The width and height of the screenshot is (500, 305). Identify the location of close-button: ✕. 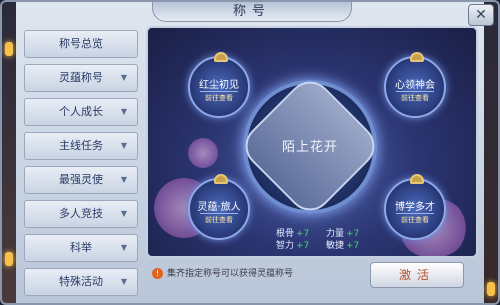
(481, 15).